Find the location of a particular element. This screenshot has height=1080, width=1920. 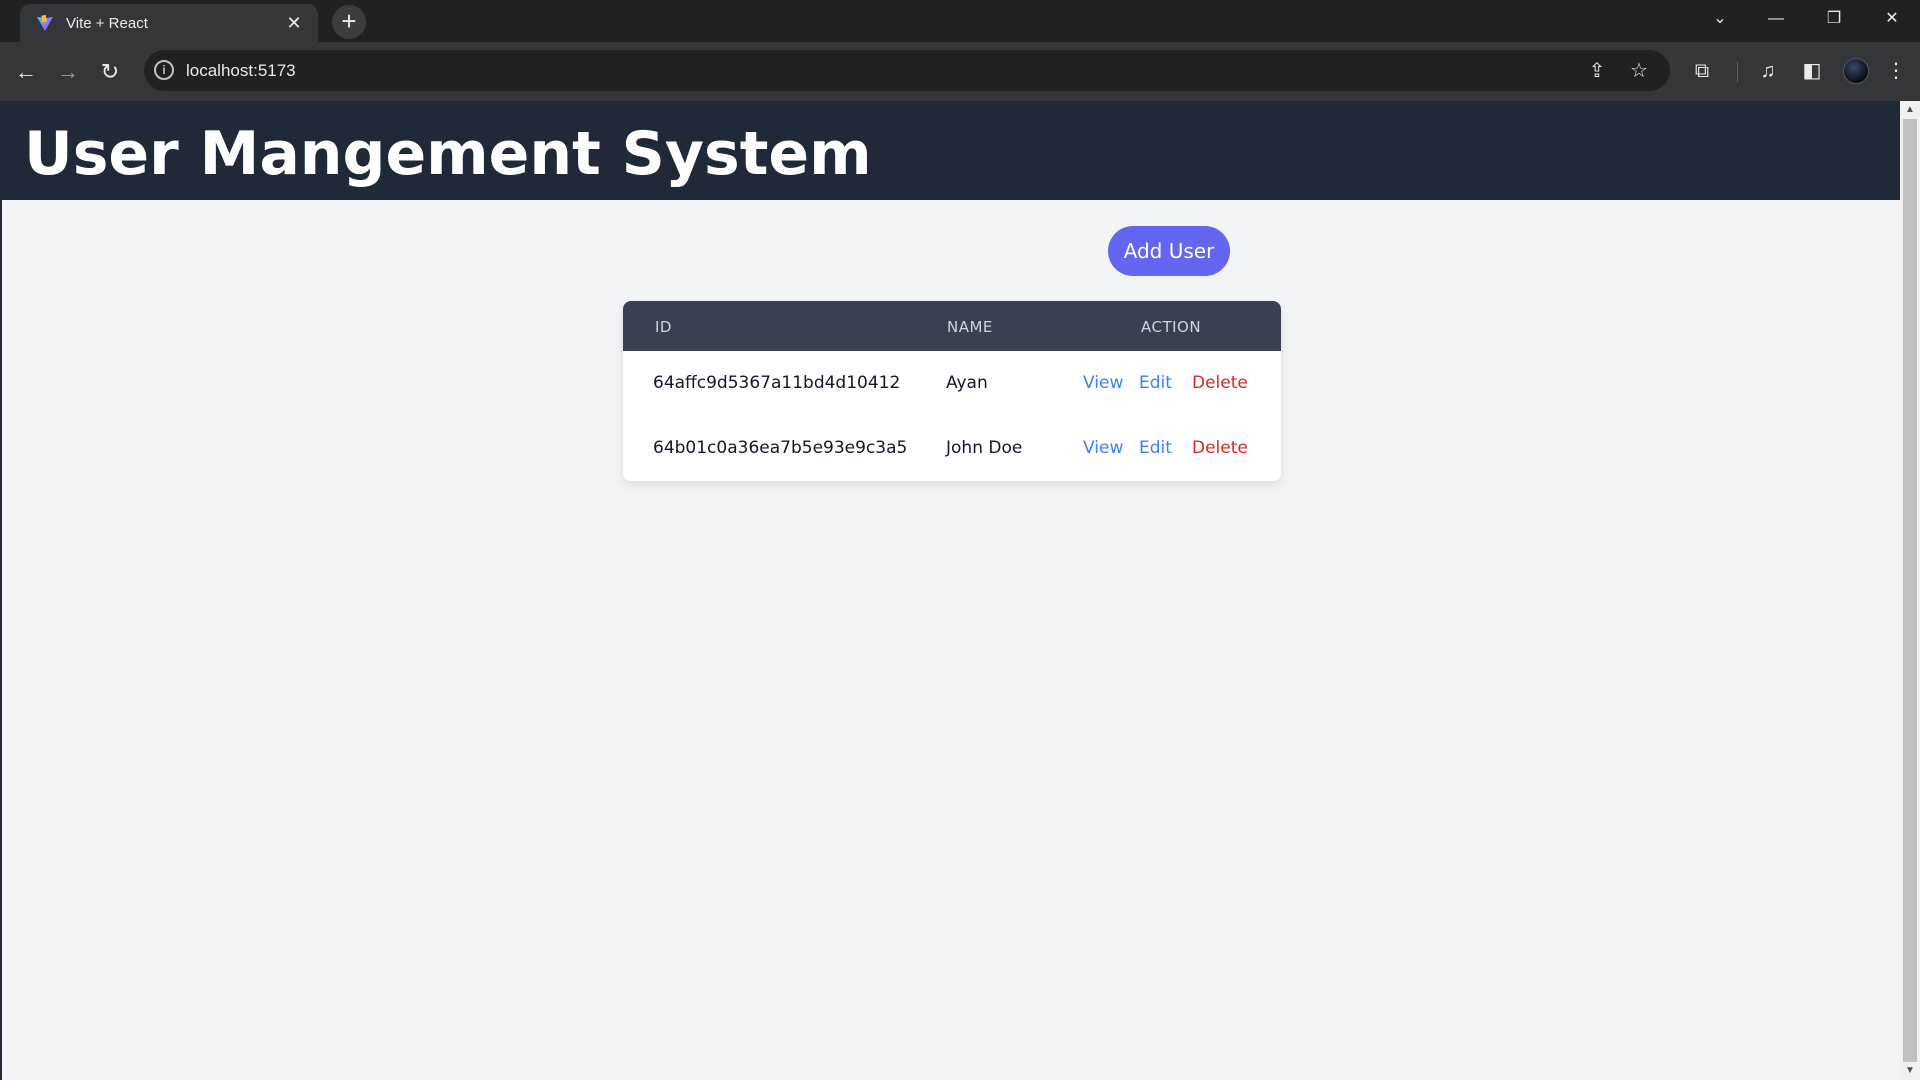

cell-name: Ayan is located at coordinates (967, 383).